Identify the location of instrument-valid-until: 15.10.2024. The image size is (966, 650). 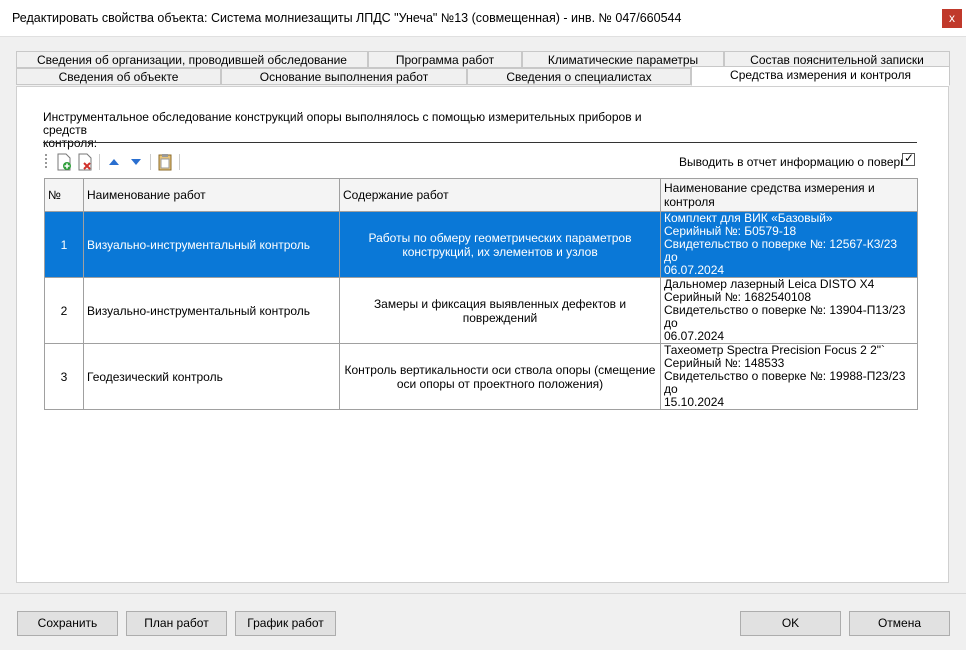
(694, 402).